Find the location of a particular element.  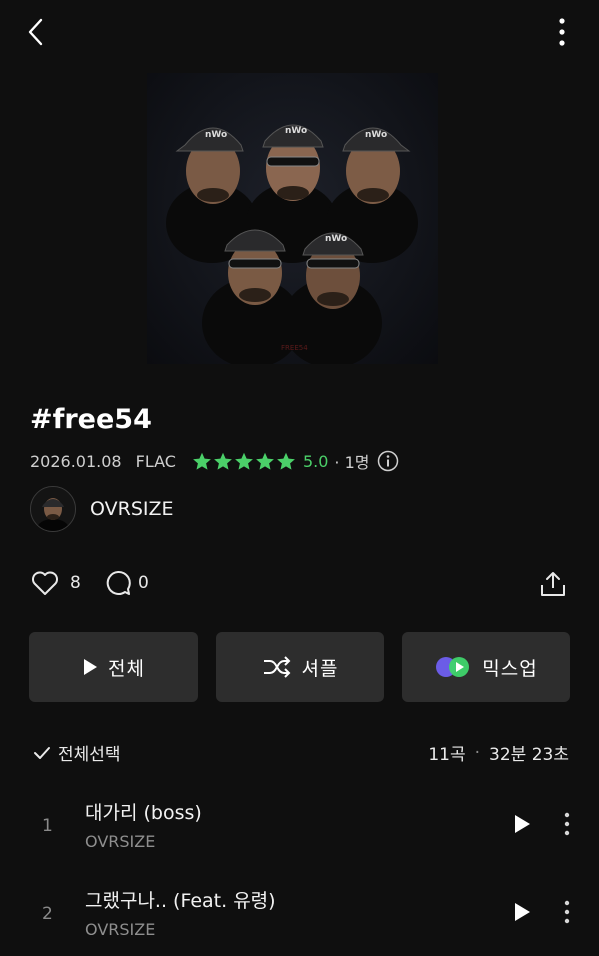

chevron-left-icon is located at coordinates (35, 32).